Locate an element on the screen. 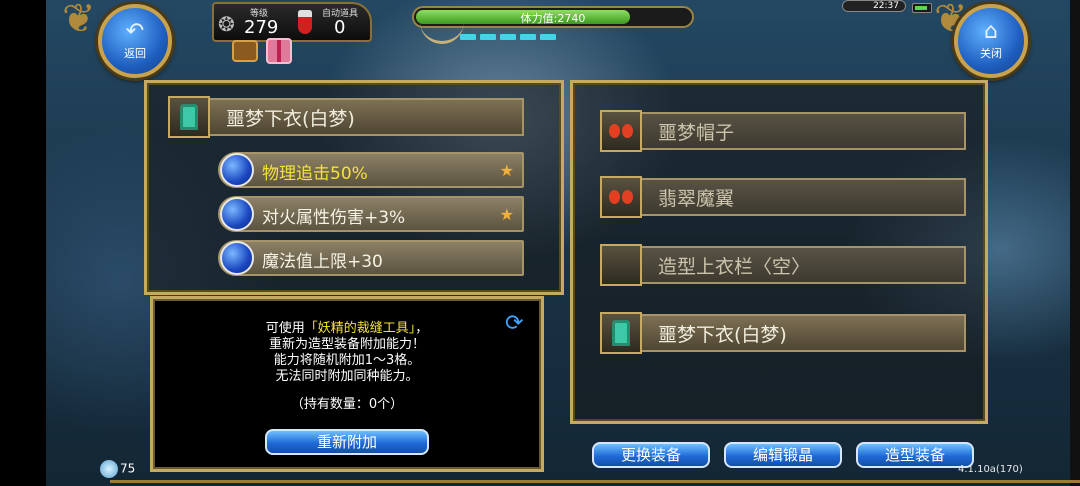 This screenshot has height=486, width=1080. equipped-item-slot: 噩梦下衣(白梦) is located at coordinates (346, 117).